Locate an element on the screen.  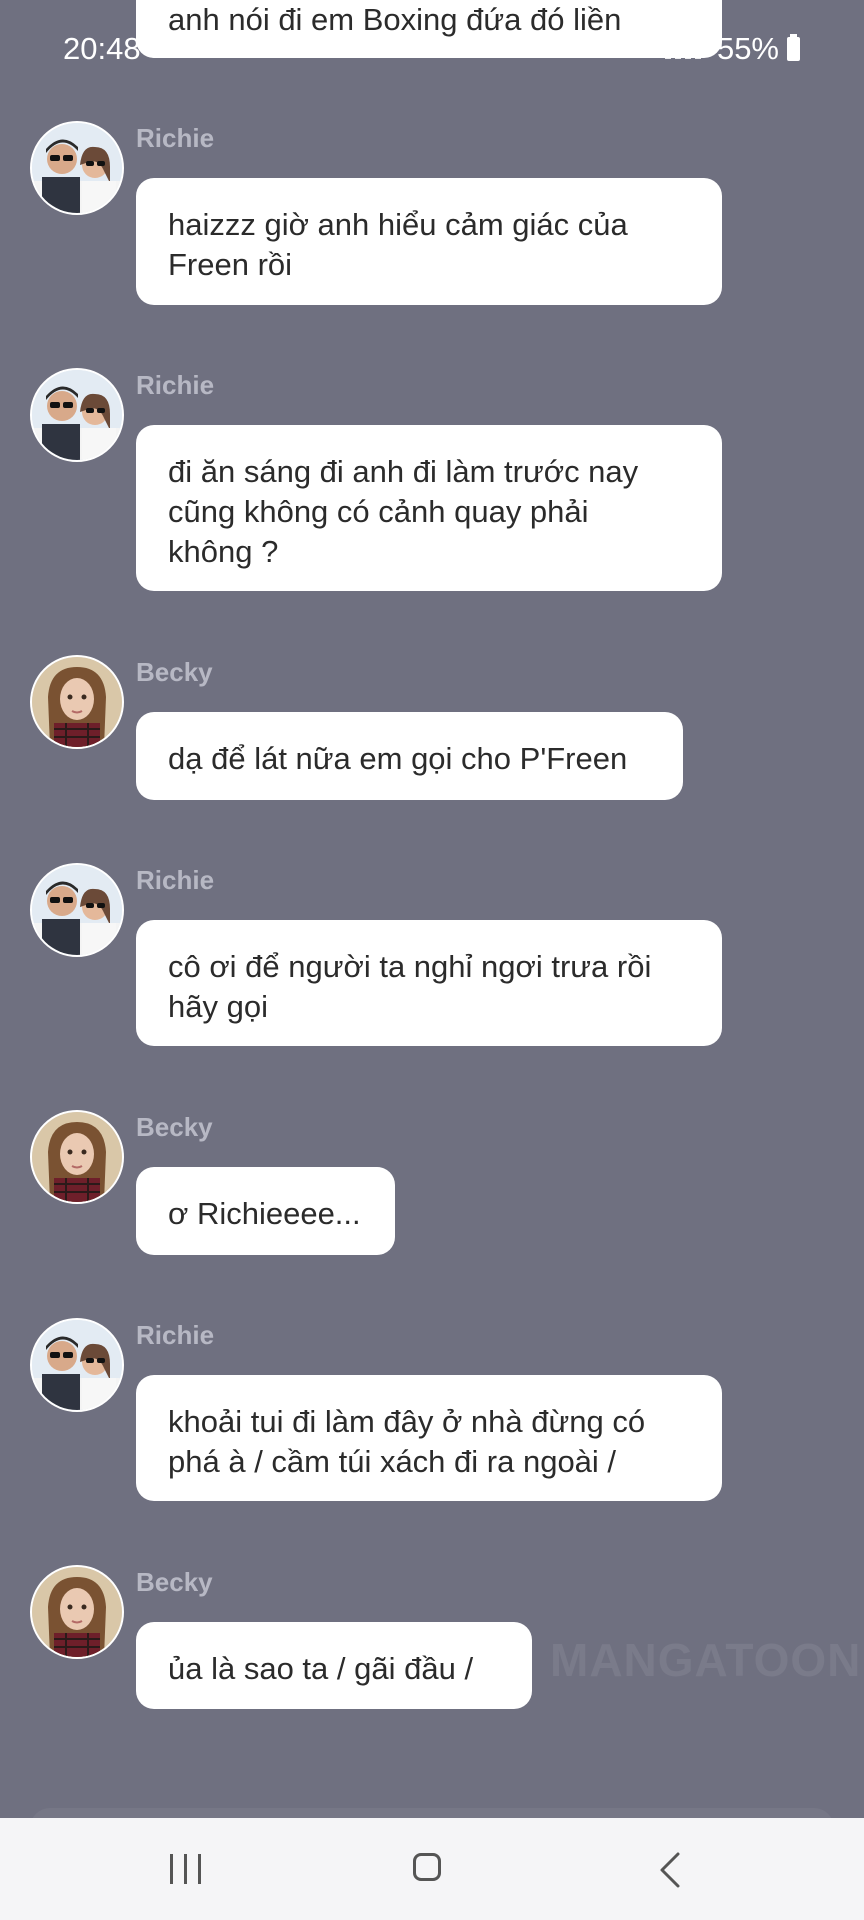
status-time: 20:48 is located at coordinates (102, 48).